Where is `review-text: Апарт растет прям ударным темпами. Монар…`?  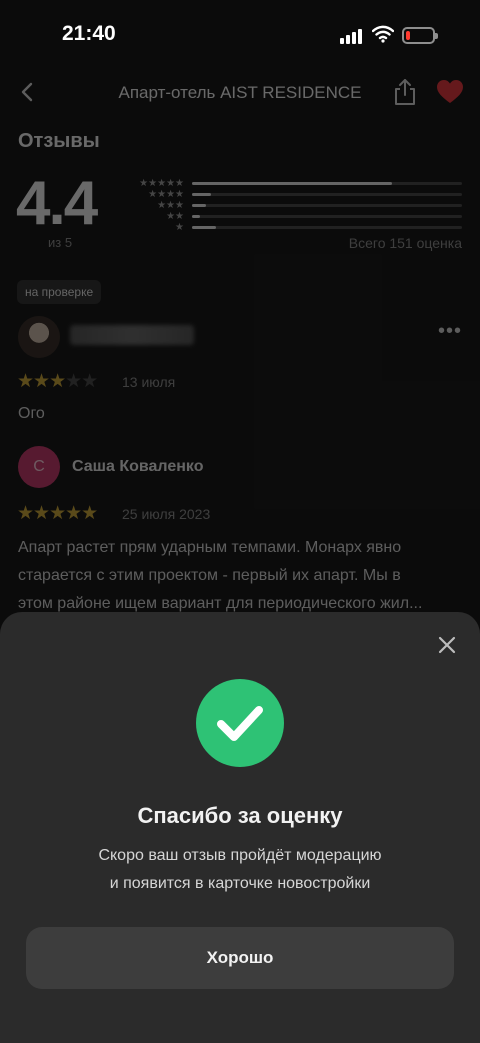
review-text: Апарт растет прям ударным темпами. Монар… is located at coordinates (243, 576).